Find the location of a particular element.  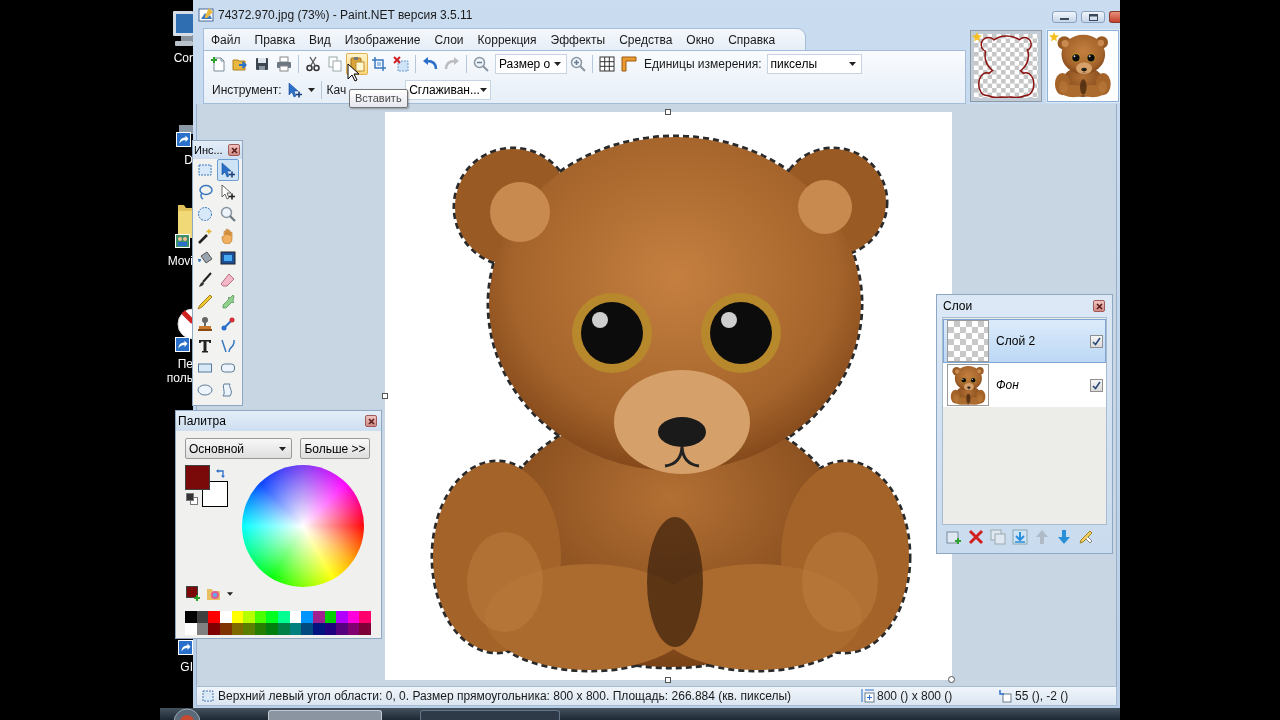

window-title: 74372.970.jpg (73%) - Paint.NET версия 3.5.11 is located at coordinates (345, 15).